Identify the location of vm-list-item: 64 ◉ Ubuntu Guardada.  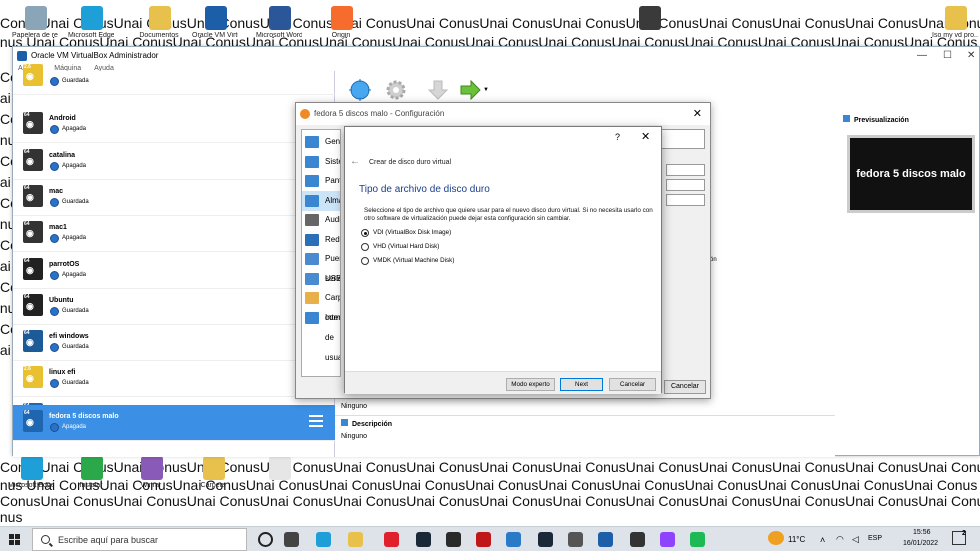
(174, 307).